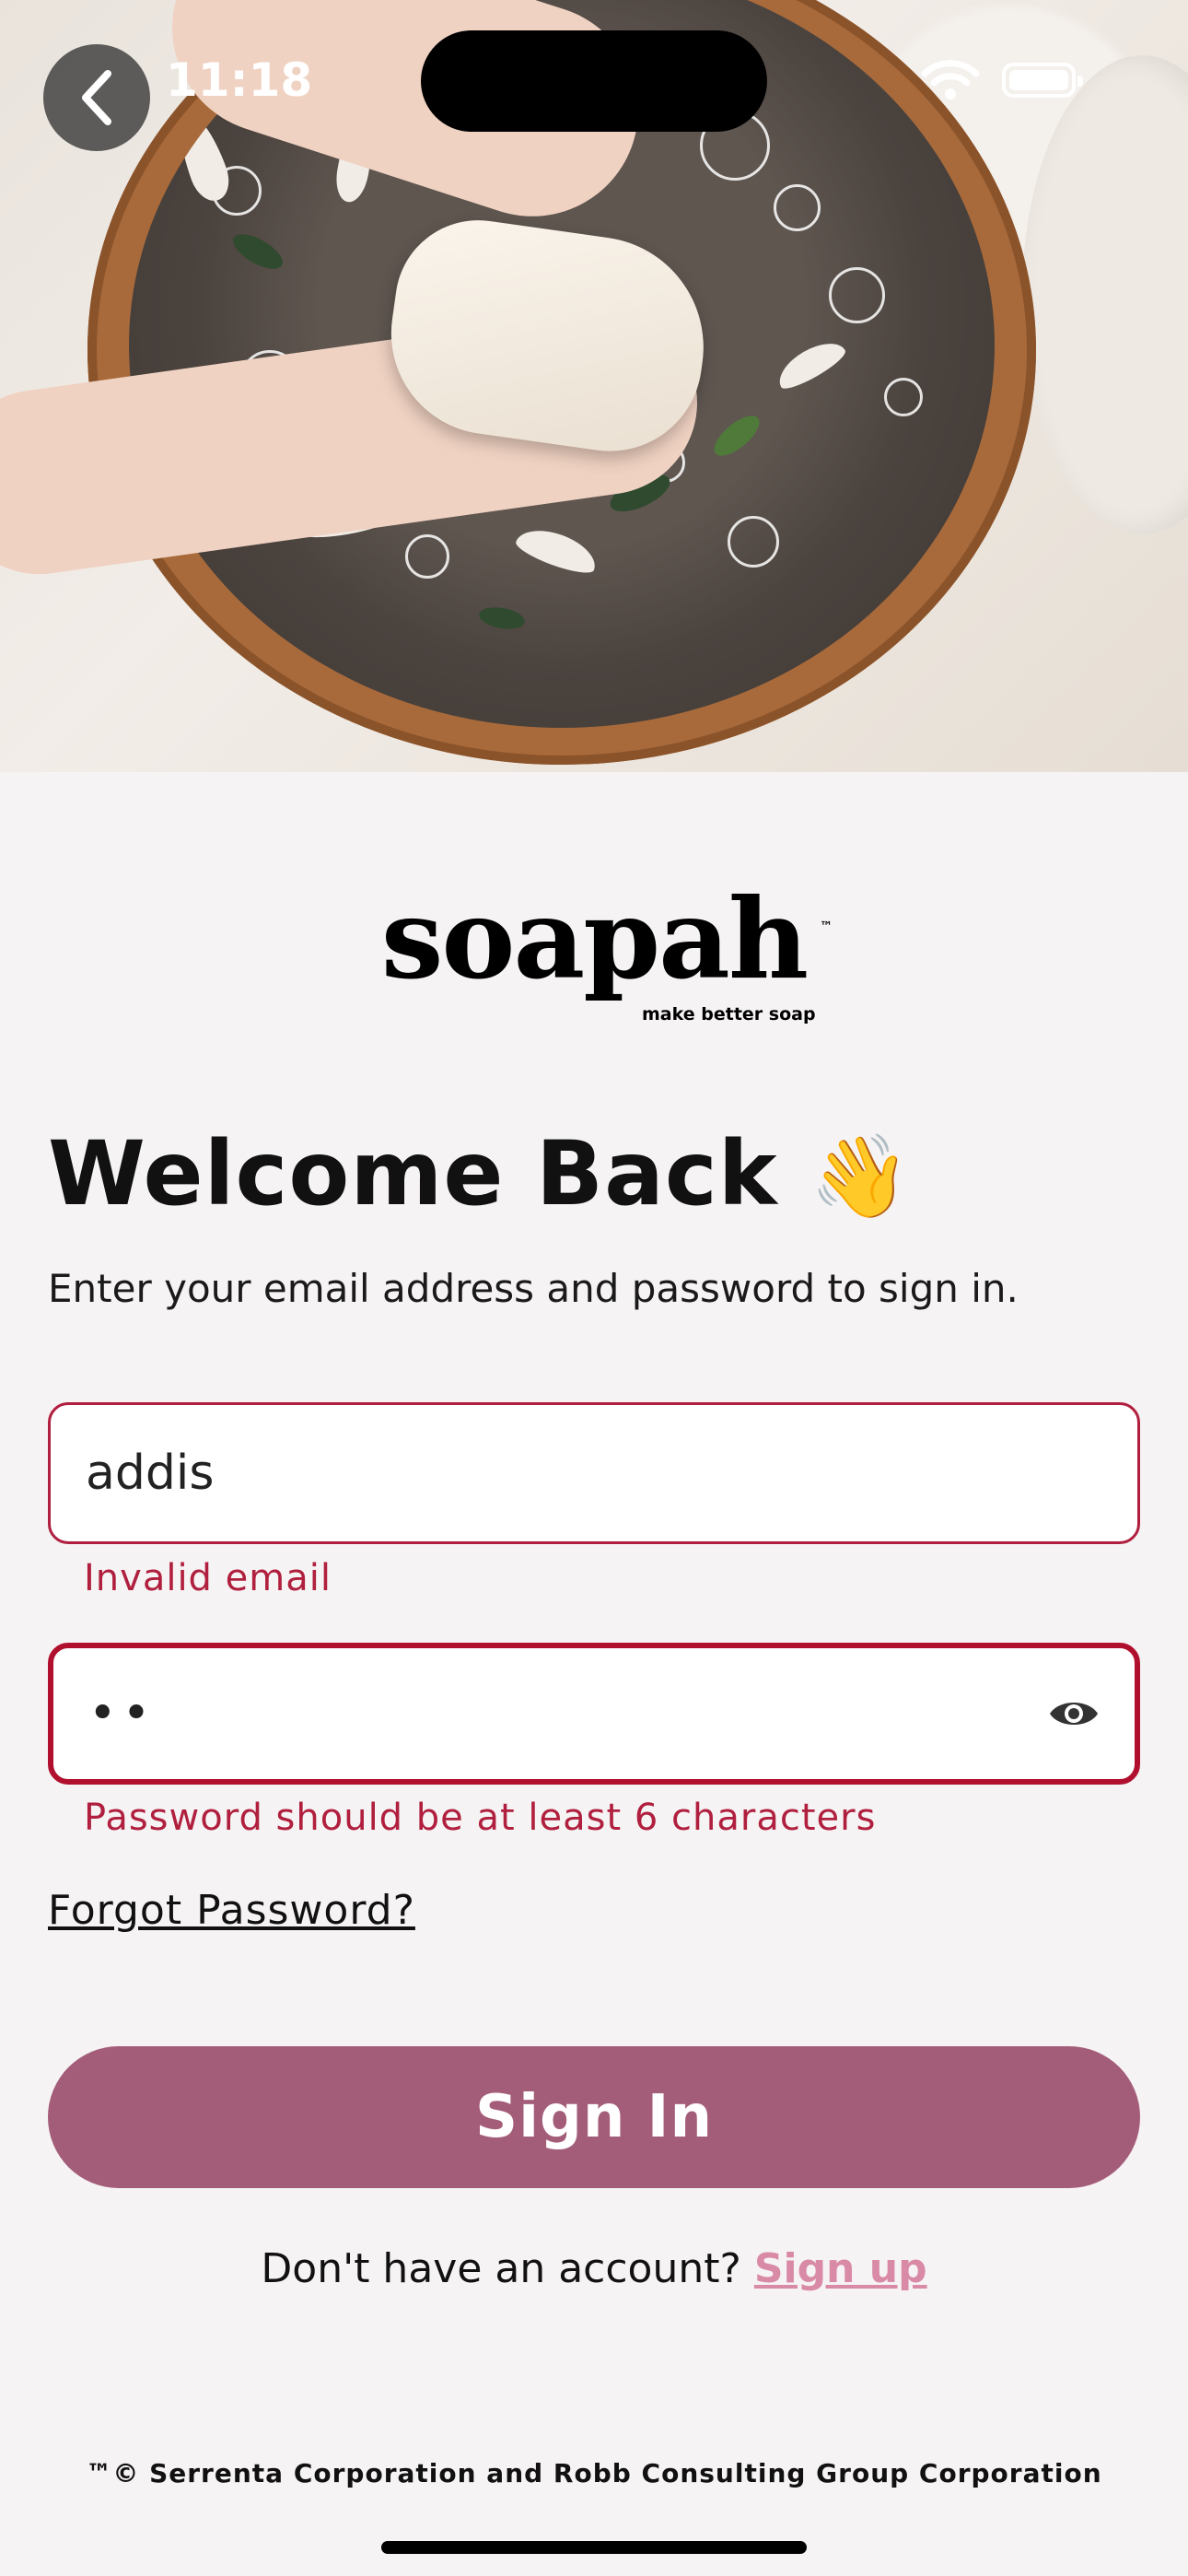 The height and width of the screenshot is (2576, 1188). What do you see at coordinates (594, 81) in the screenshot?
I see `dynamic-island` at bounding box center [594, 81].